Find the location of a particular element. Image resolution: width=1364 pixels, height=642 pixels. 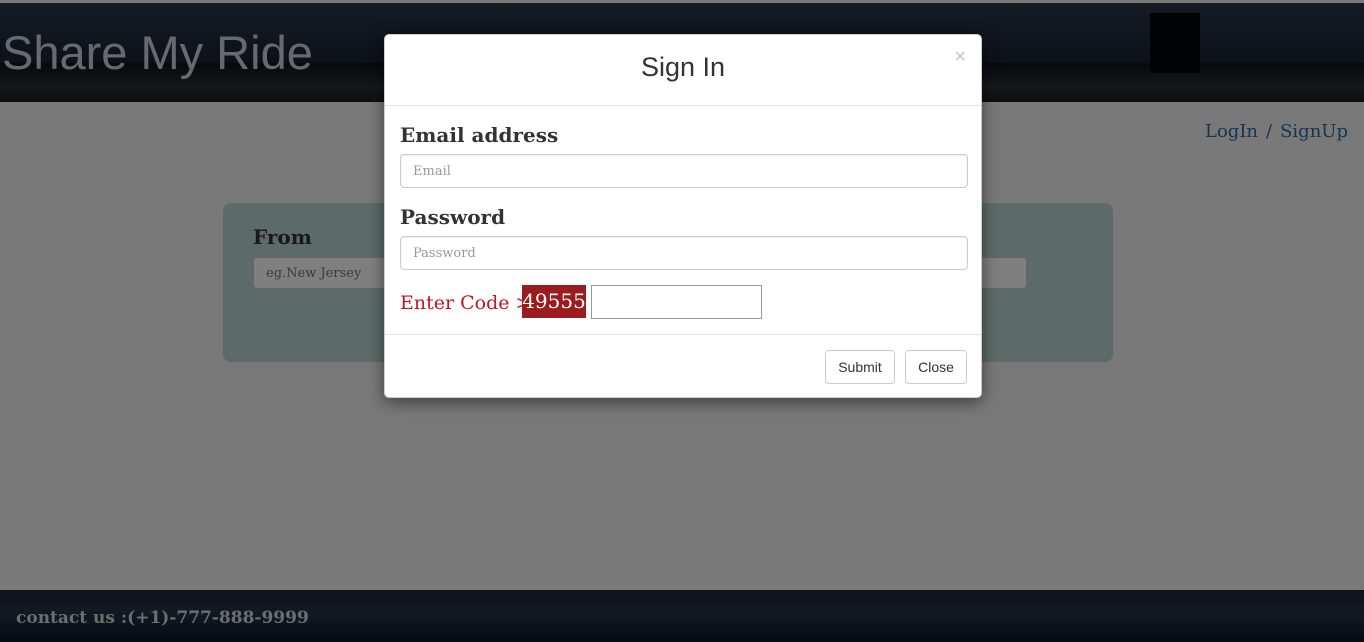

email-label: Email address is located at coordinates (479, 135).